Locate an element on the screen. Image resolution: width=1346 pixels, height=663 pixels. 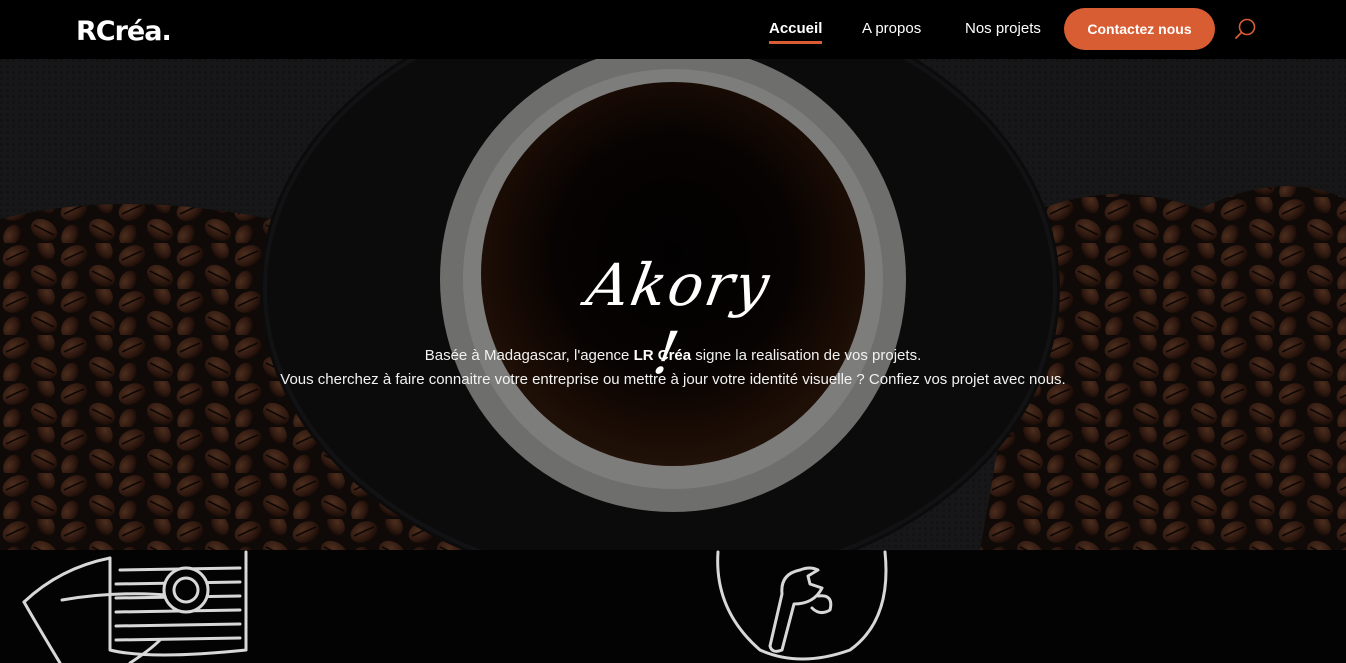
hero-brand-name: LR Créa is located at coordinates (662, 355).